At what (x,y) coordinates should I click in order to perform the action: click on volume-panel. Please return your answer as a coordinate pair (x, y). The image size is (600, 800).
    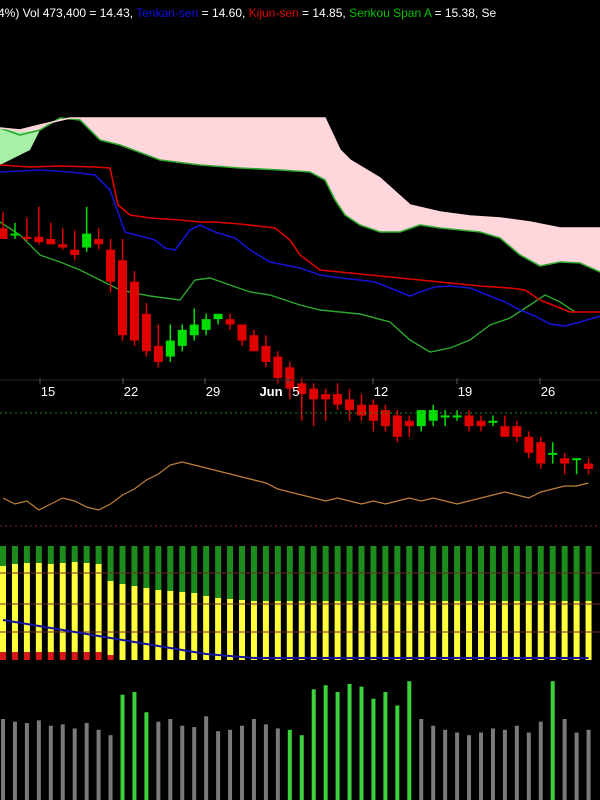
    Looking at the image, I should click on (296, 740).